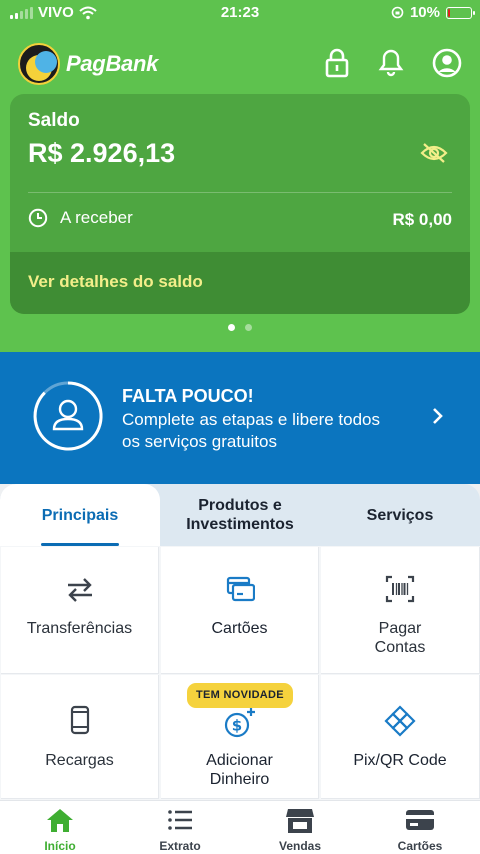 The height and width of the screenshot is (854, 480). What do you see at coordinates (180, 846) in the screenshot?
I see `nav-label: Extrato` at bounding box center [180, 846].